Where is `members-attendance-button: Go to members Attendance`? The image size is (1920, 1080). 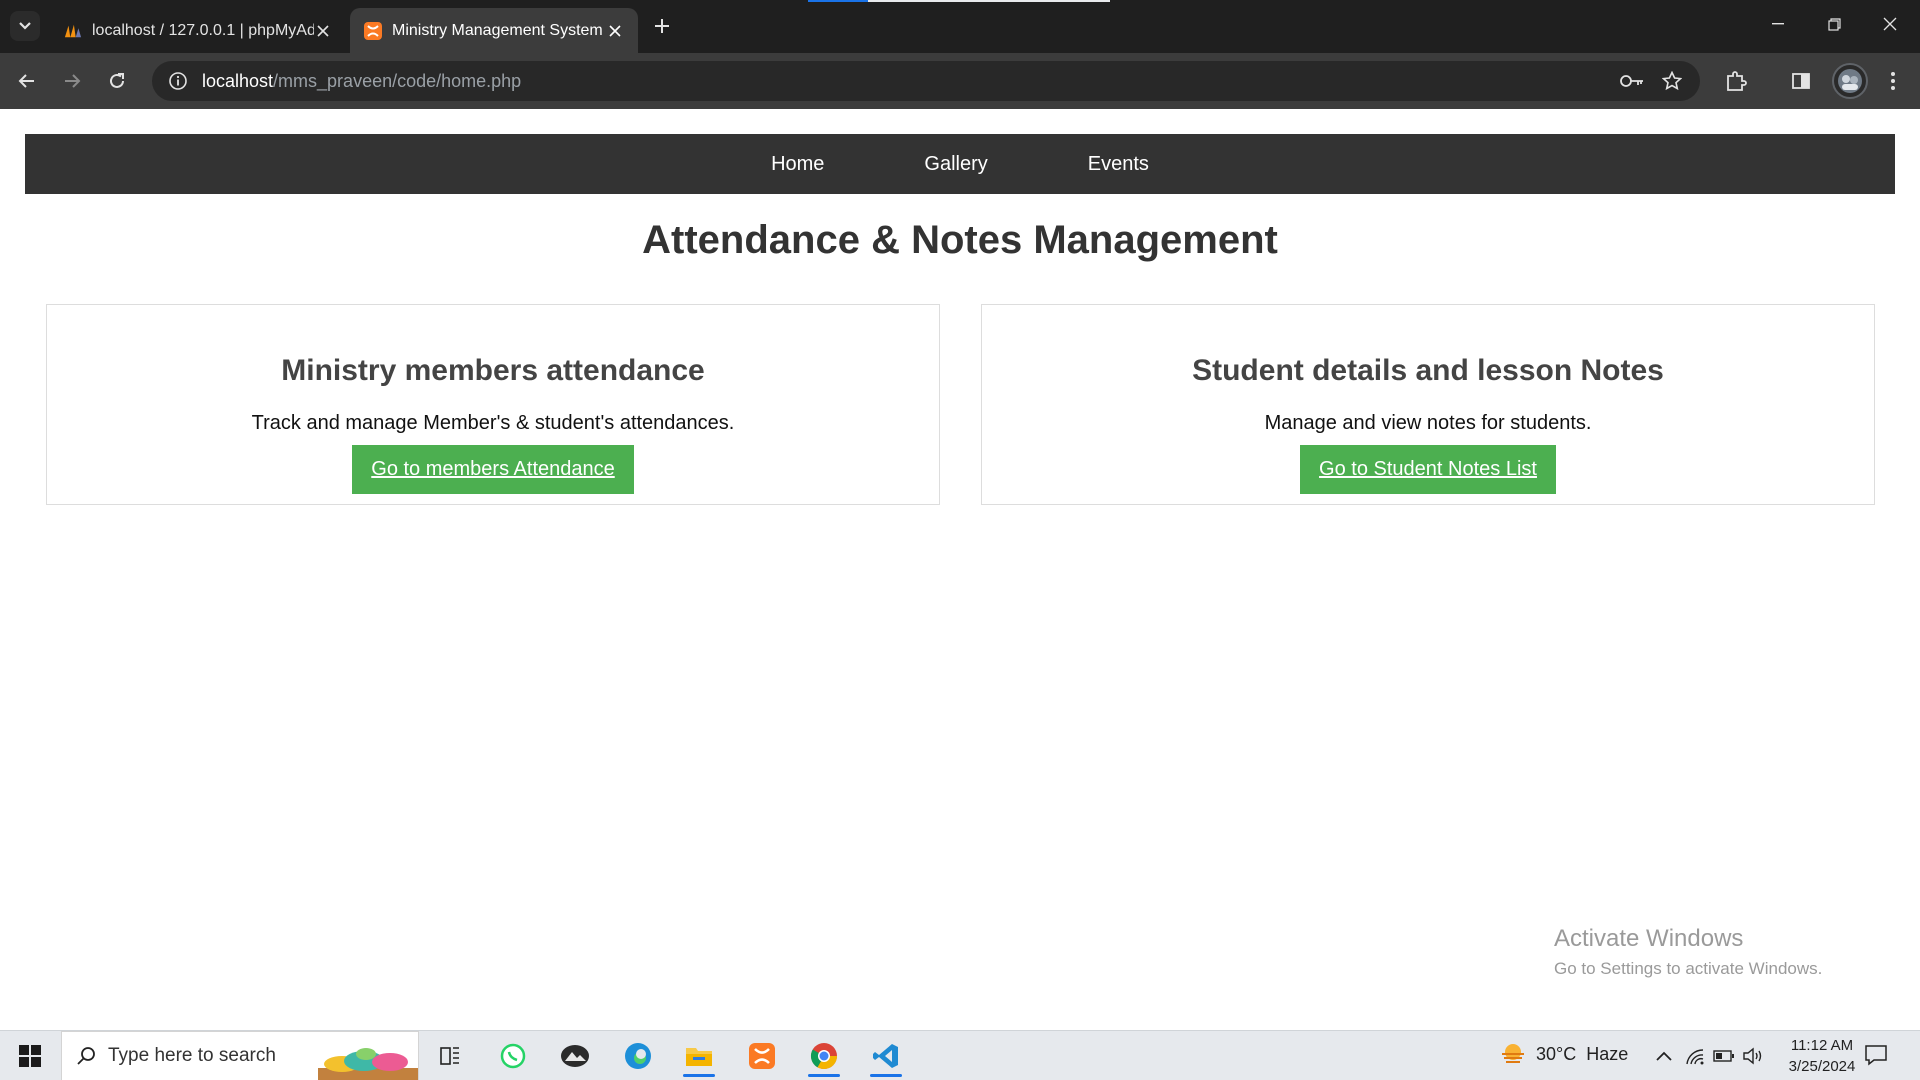
members-attendance-button: Go to members Attendance is located at coordinates (493, 469).